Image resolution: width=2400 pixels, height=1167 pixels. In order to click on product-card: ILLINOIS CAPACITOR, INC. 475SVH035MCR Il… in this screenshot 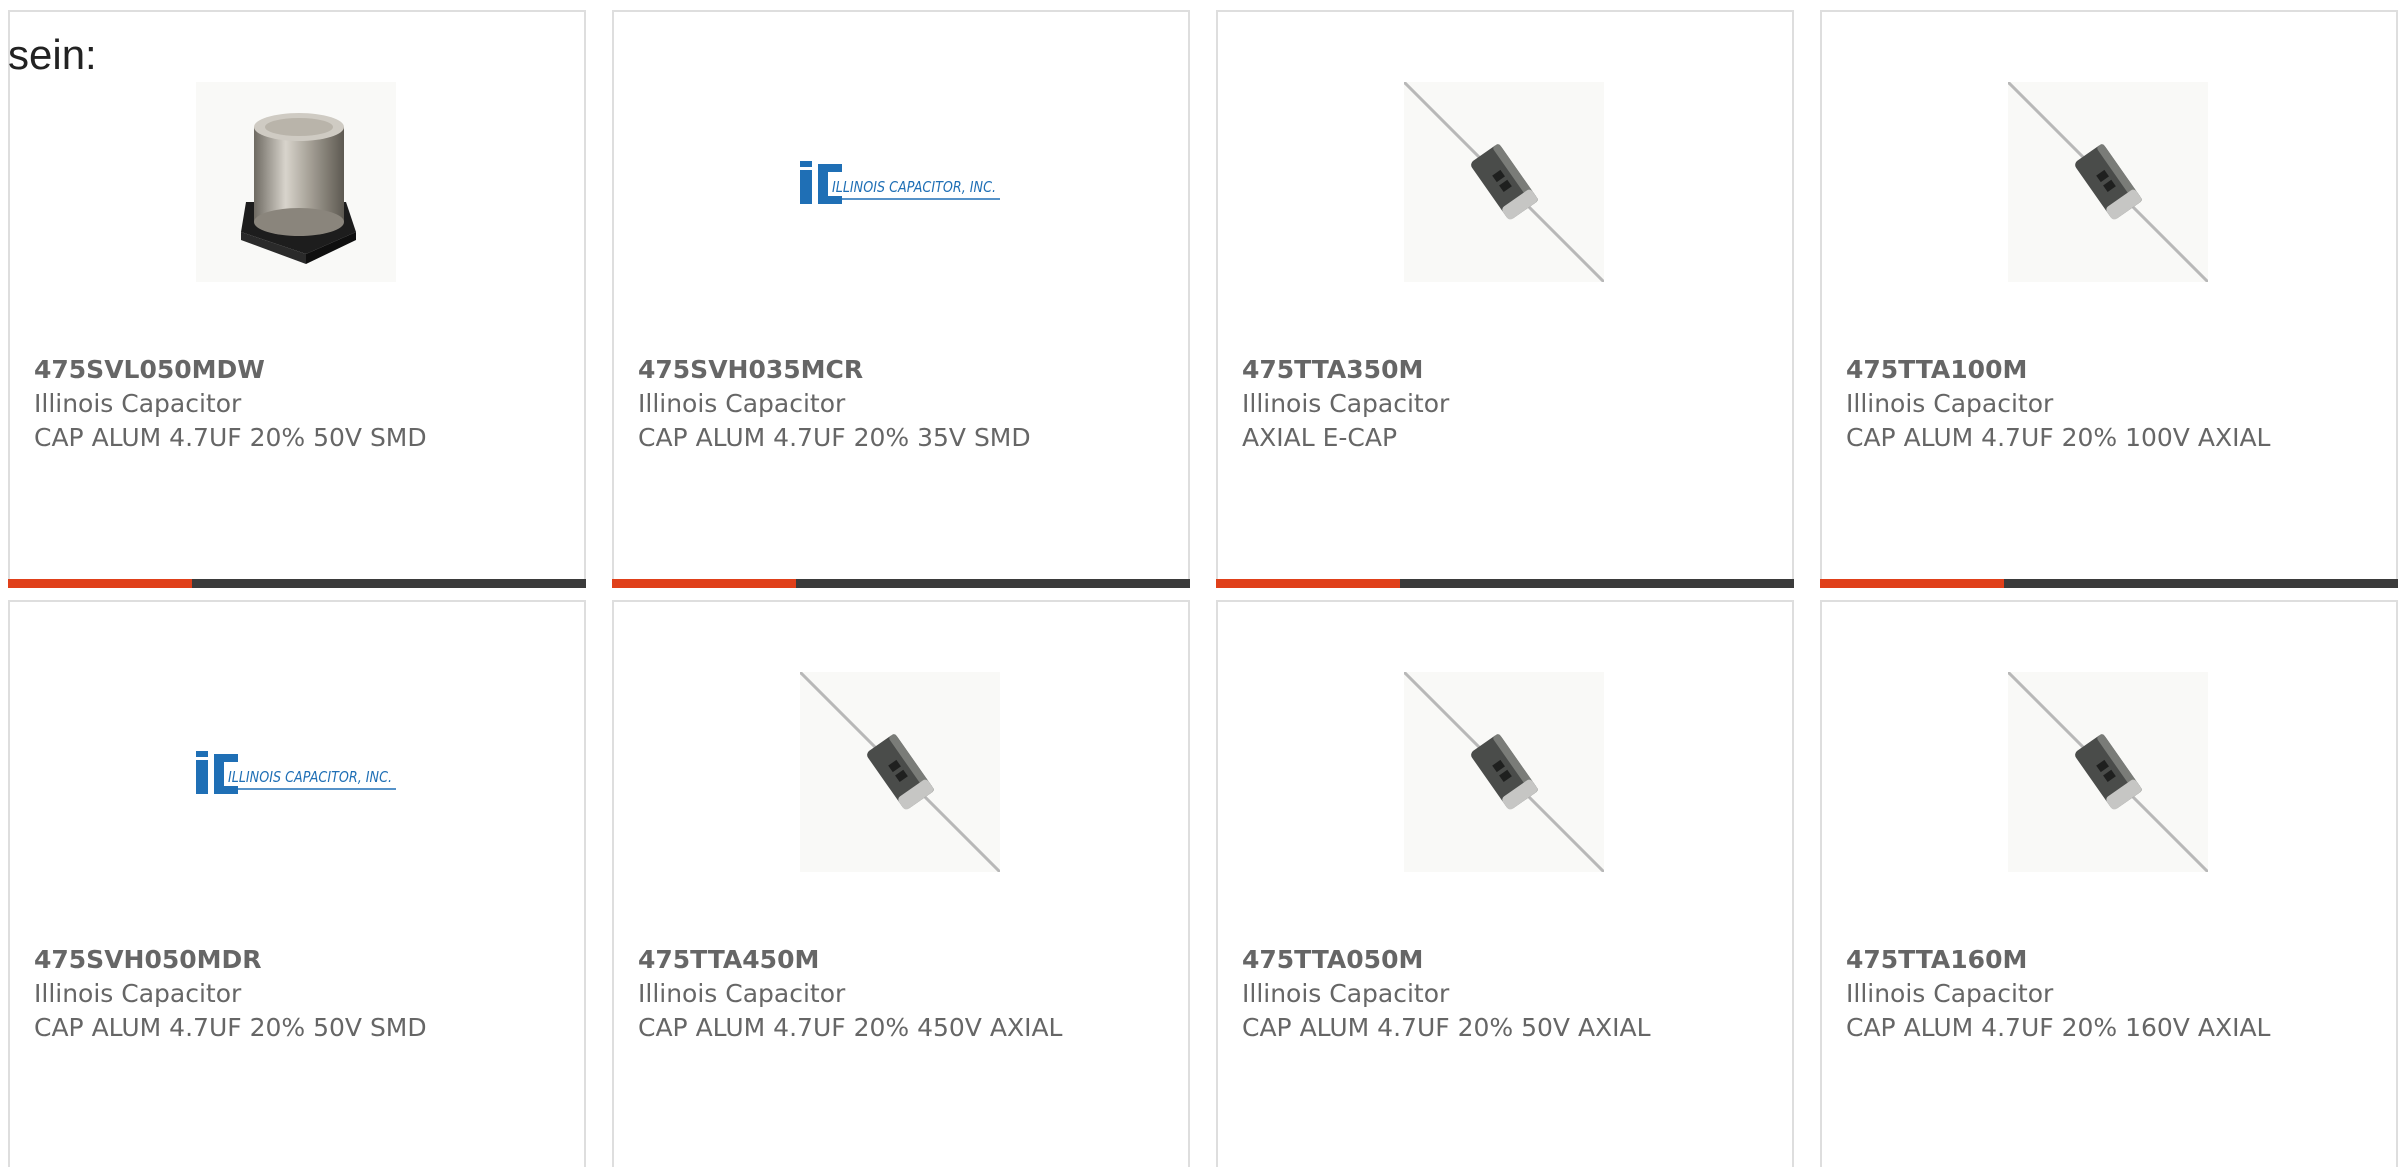, I will do `click(901, 299)`.